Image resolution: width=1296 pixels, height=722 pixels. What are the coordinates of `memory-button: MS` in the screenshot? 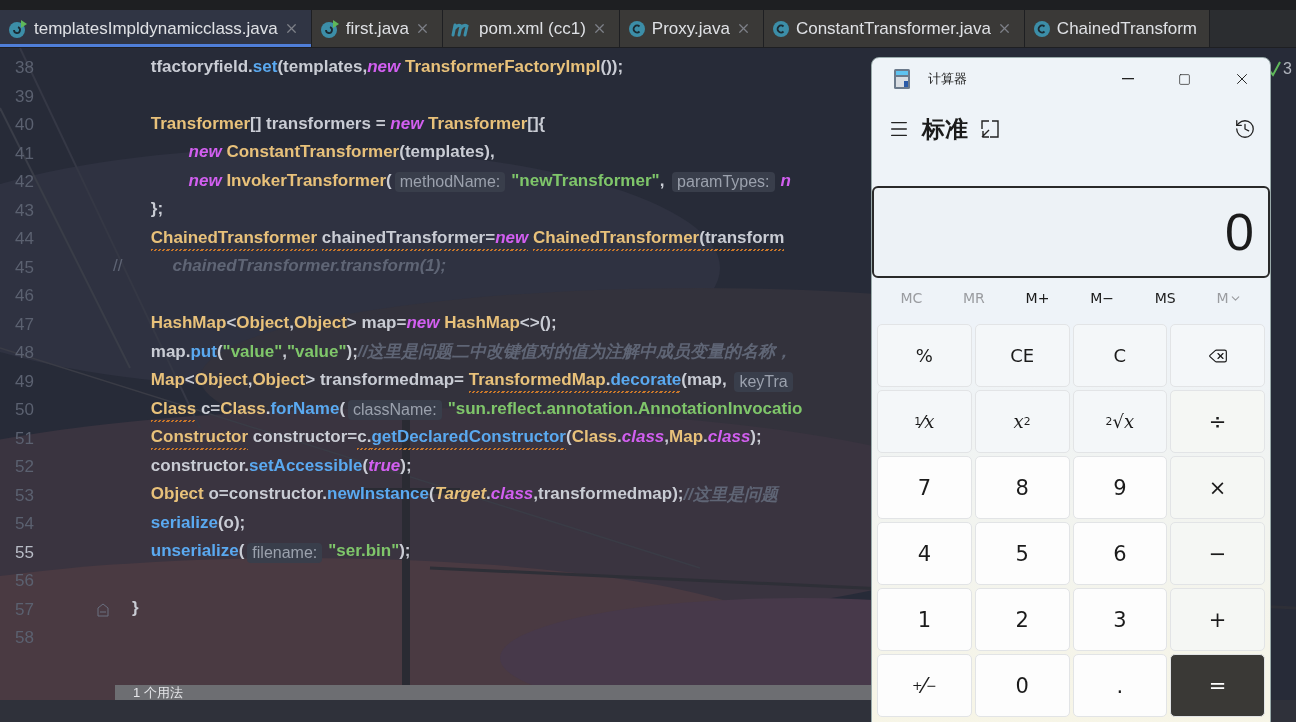 It's located at (1165, 298).